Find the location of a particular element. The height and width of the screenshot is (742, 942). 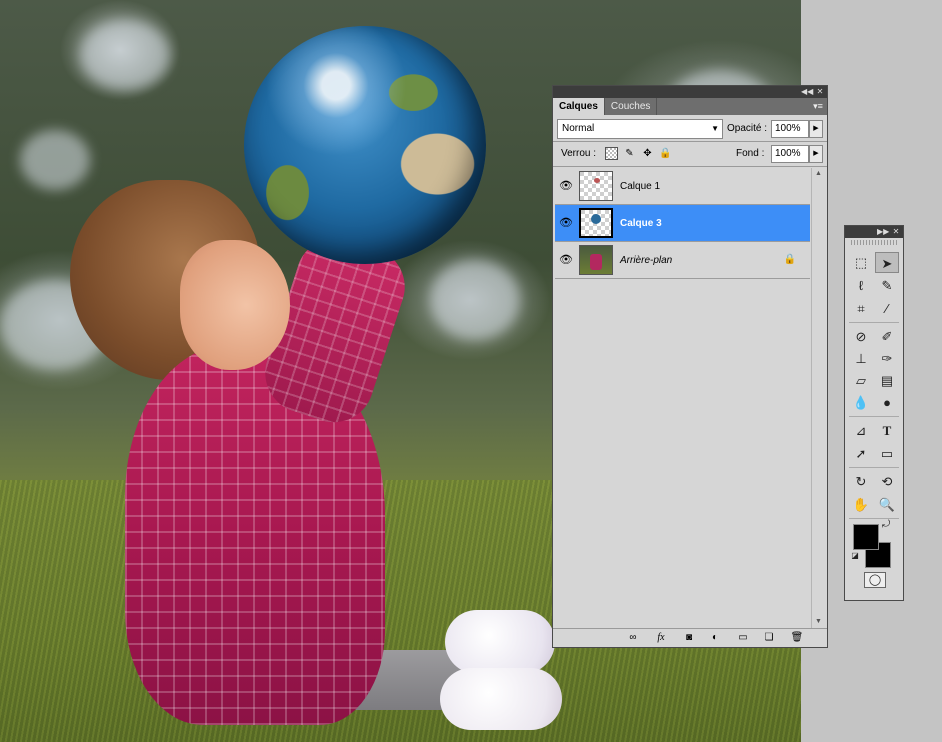

lock-transparency-icon is located at coordinates (611, 153).